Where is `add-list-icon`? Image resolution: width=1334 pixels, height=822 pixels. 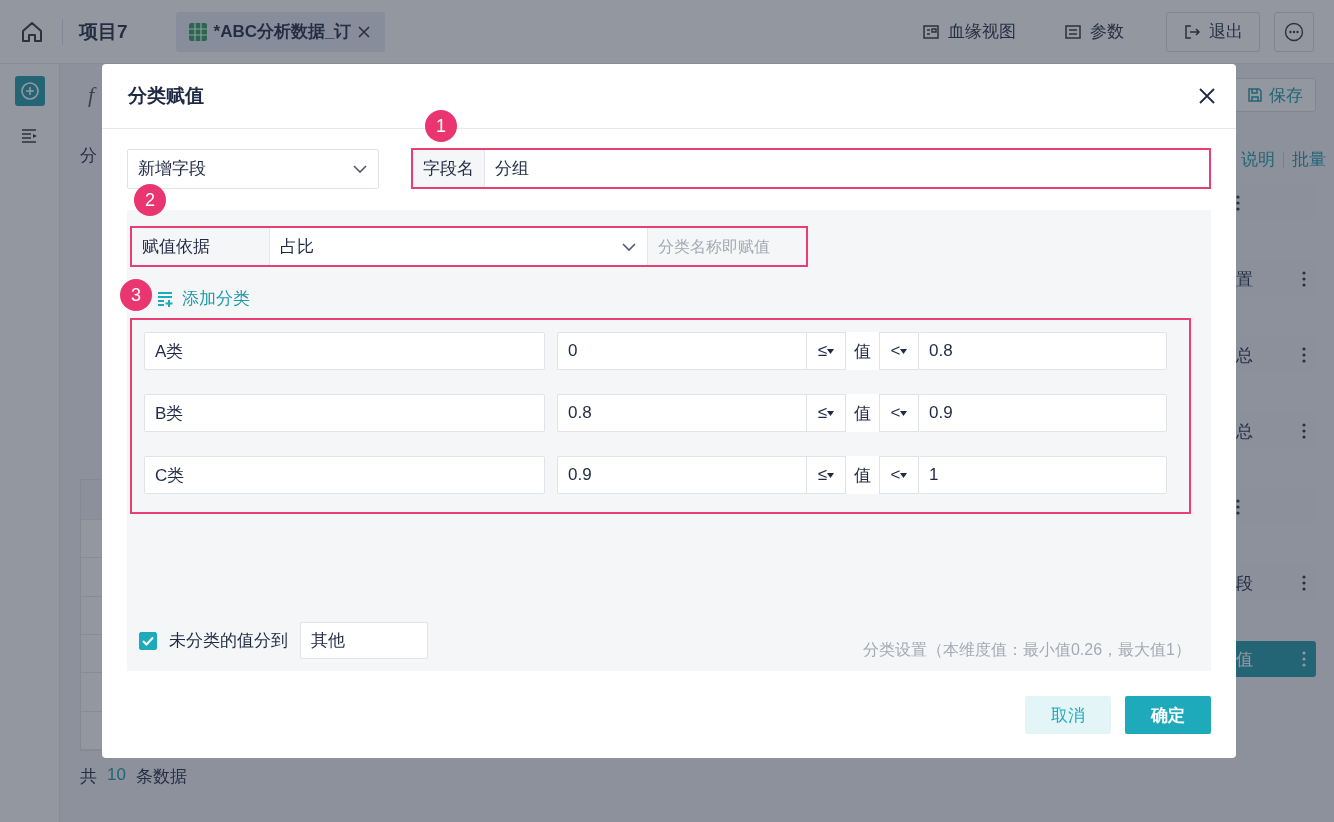 add-list-icon is located at coordinates (165, 298).